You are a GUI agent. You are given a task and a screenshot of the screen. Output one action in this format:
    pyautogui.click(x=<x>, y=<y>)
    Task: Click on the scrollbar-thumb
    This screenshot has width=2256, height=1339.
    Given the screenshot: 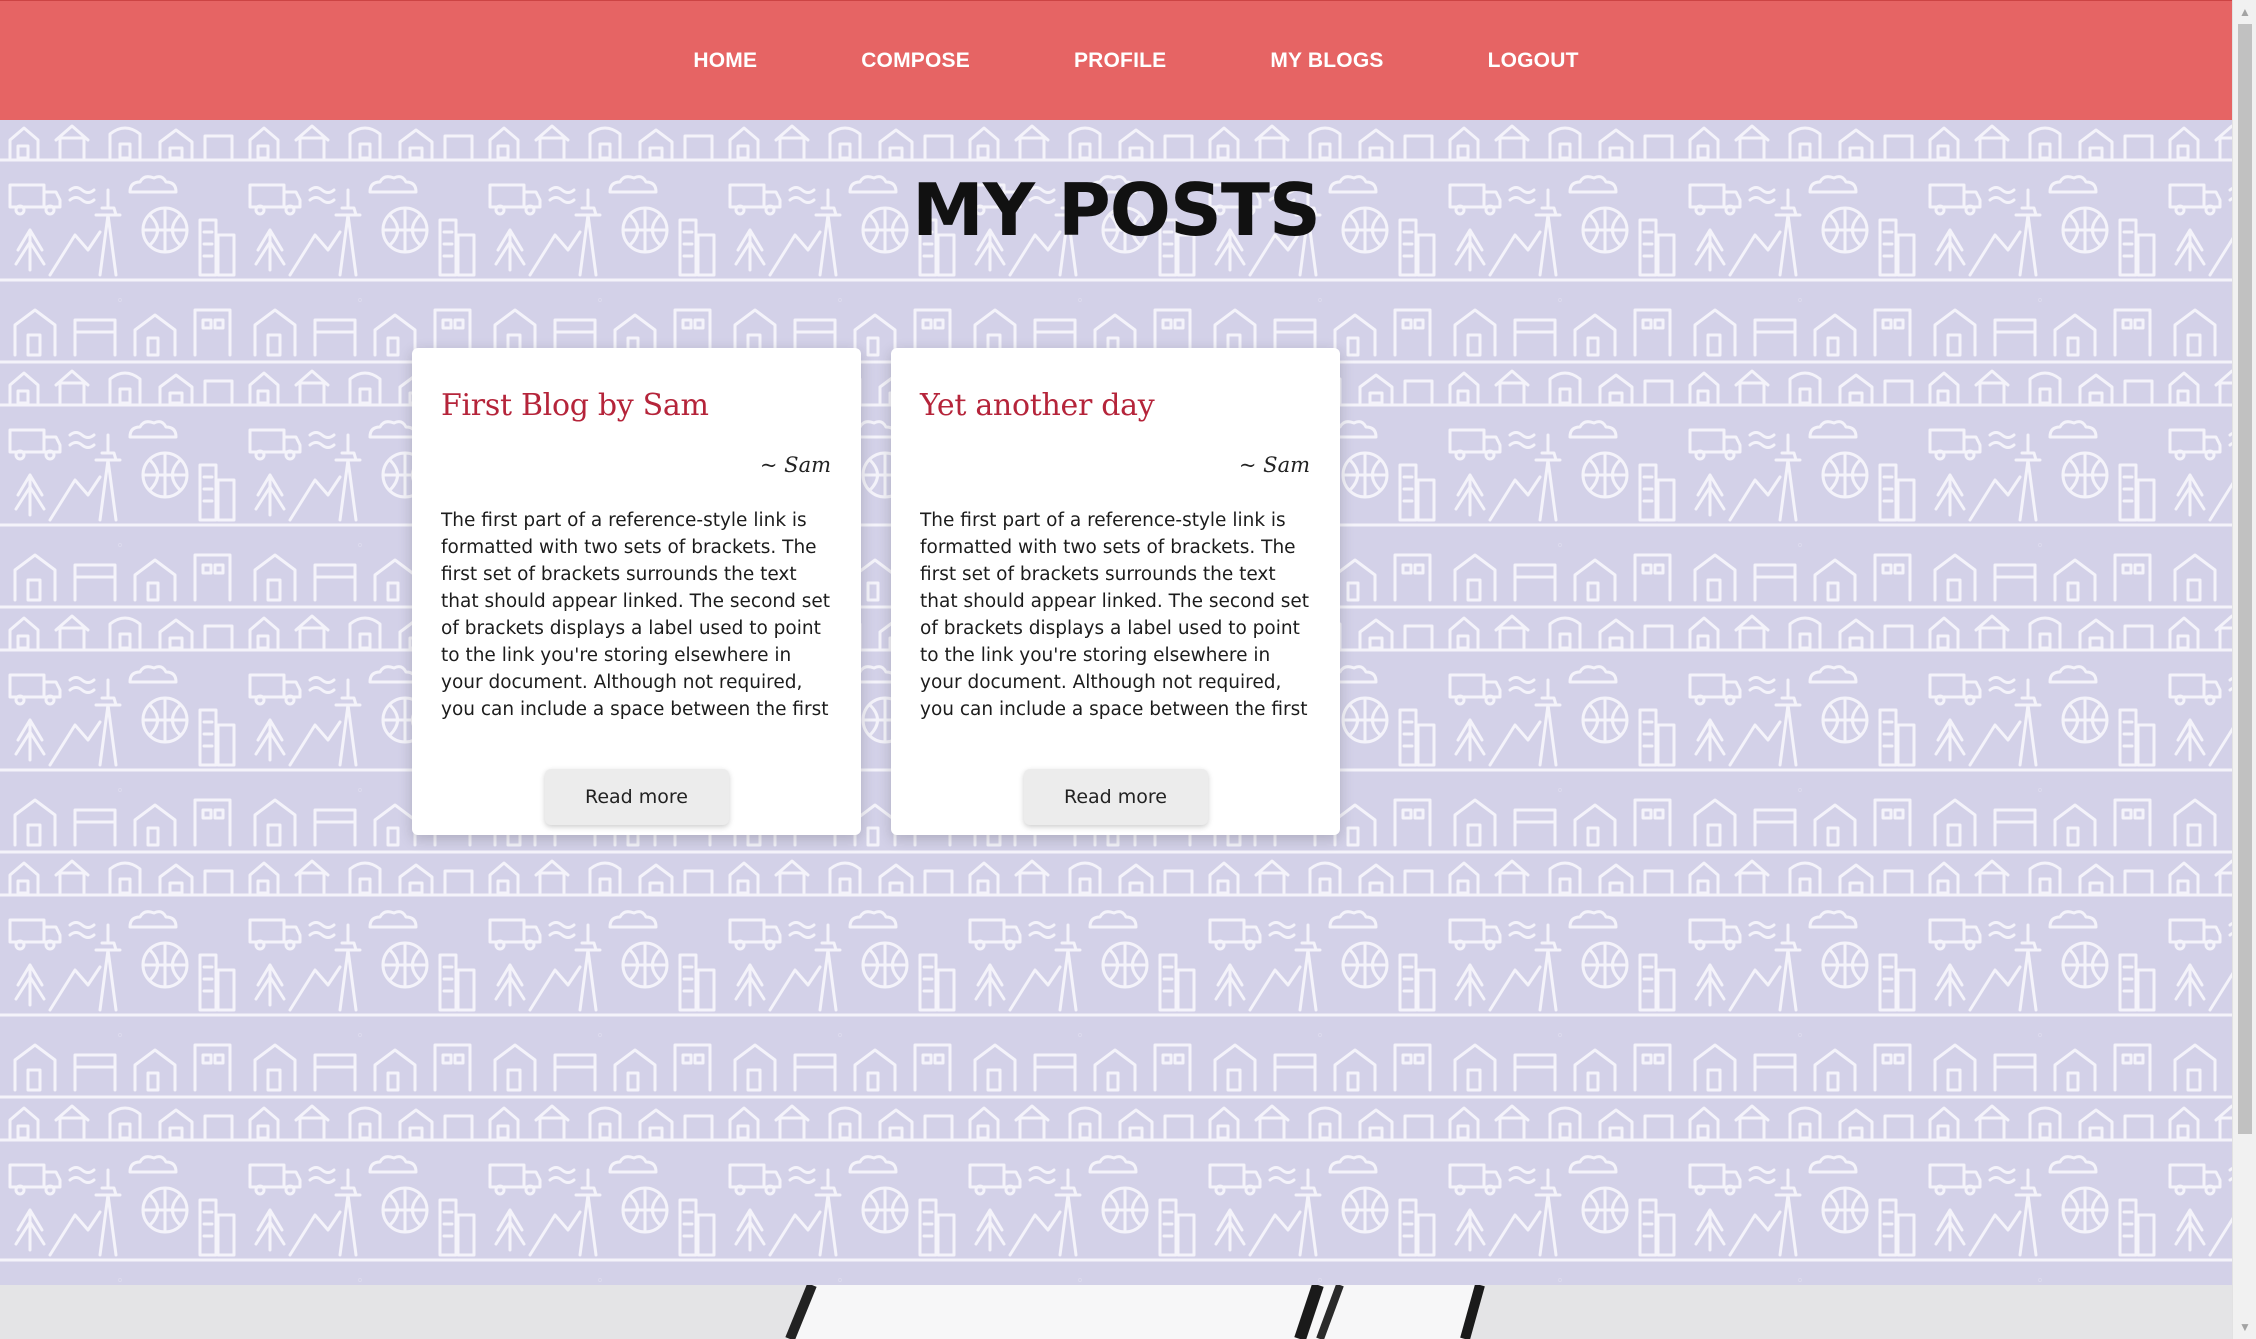 What is the action you would take?
    pyautogui.click(x=2245, y=579)
    